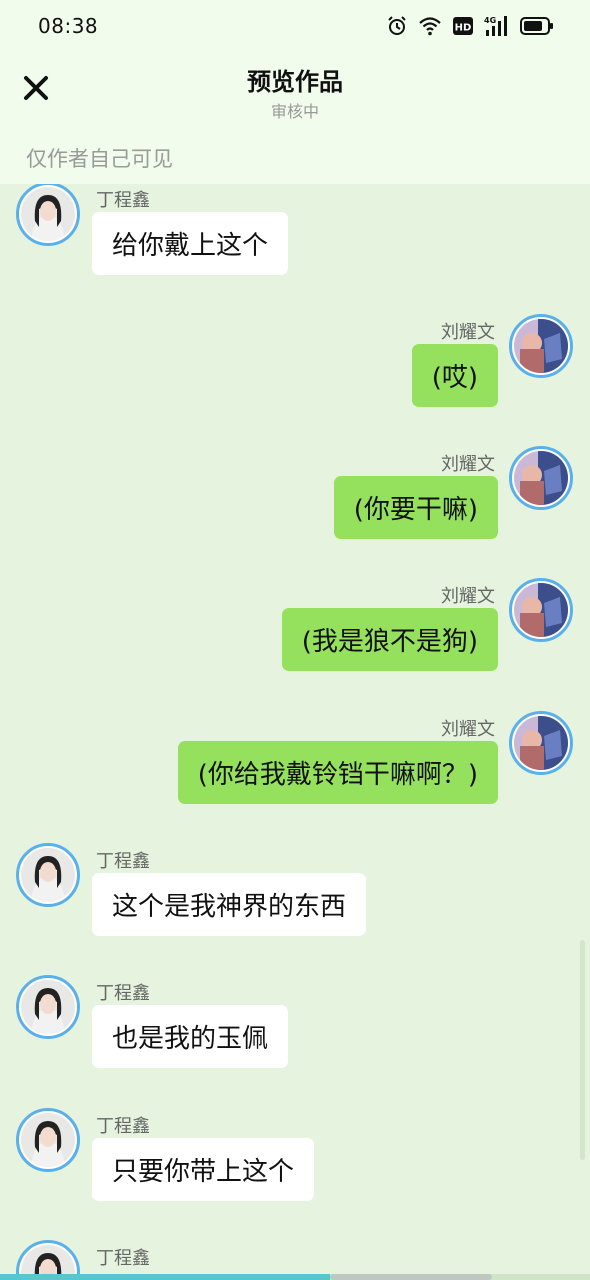  Describe the element at coordinates (295, 1025) in the screenshot. I see `message-row: 丁程鑫 也是我的玉佩` at that location.